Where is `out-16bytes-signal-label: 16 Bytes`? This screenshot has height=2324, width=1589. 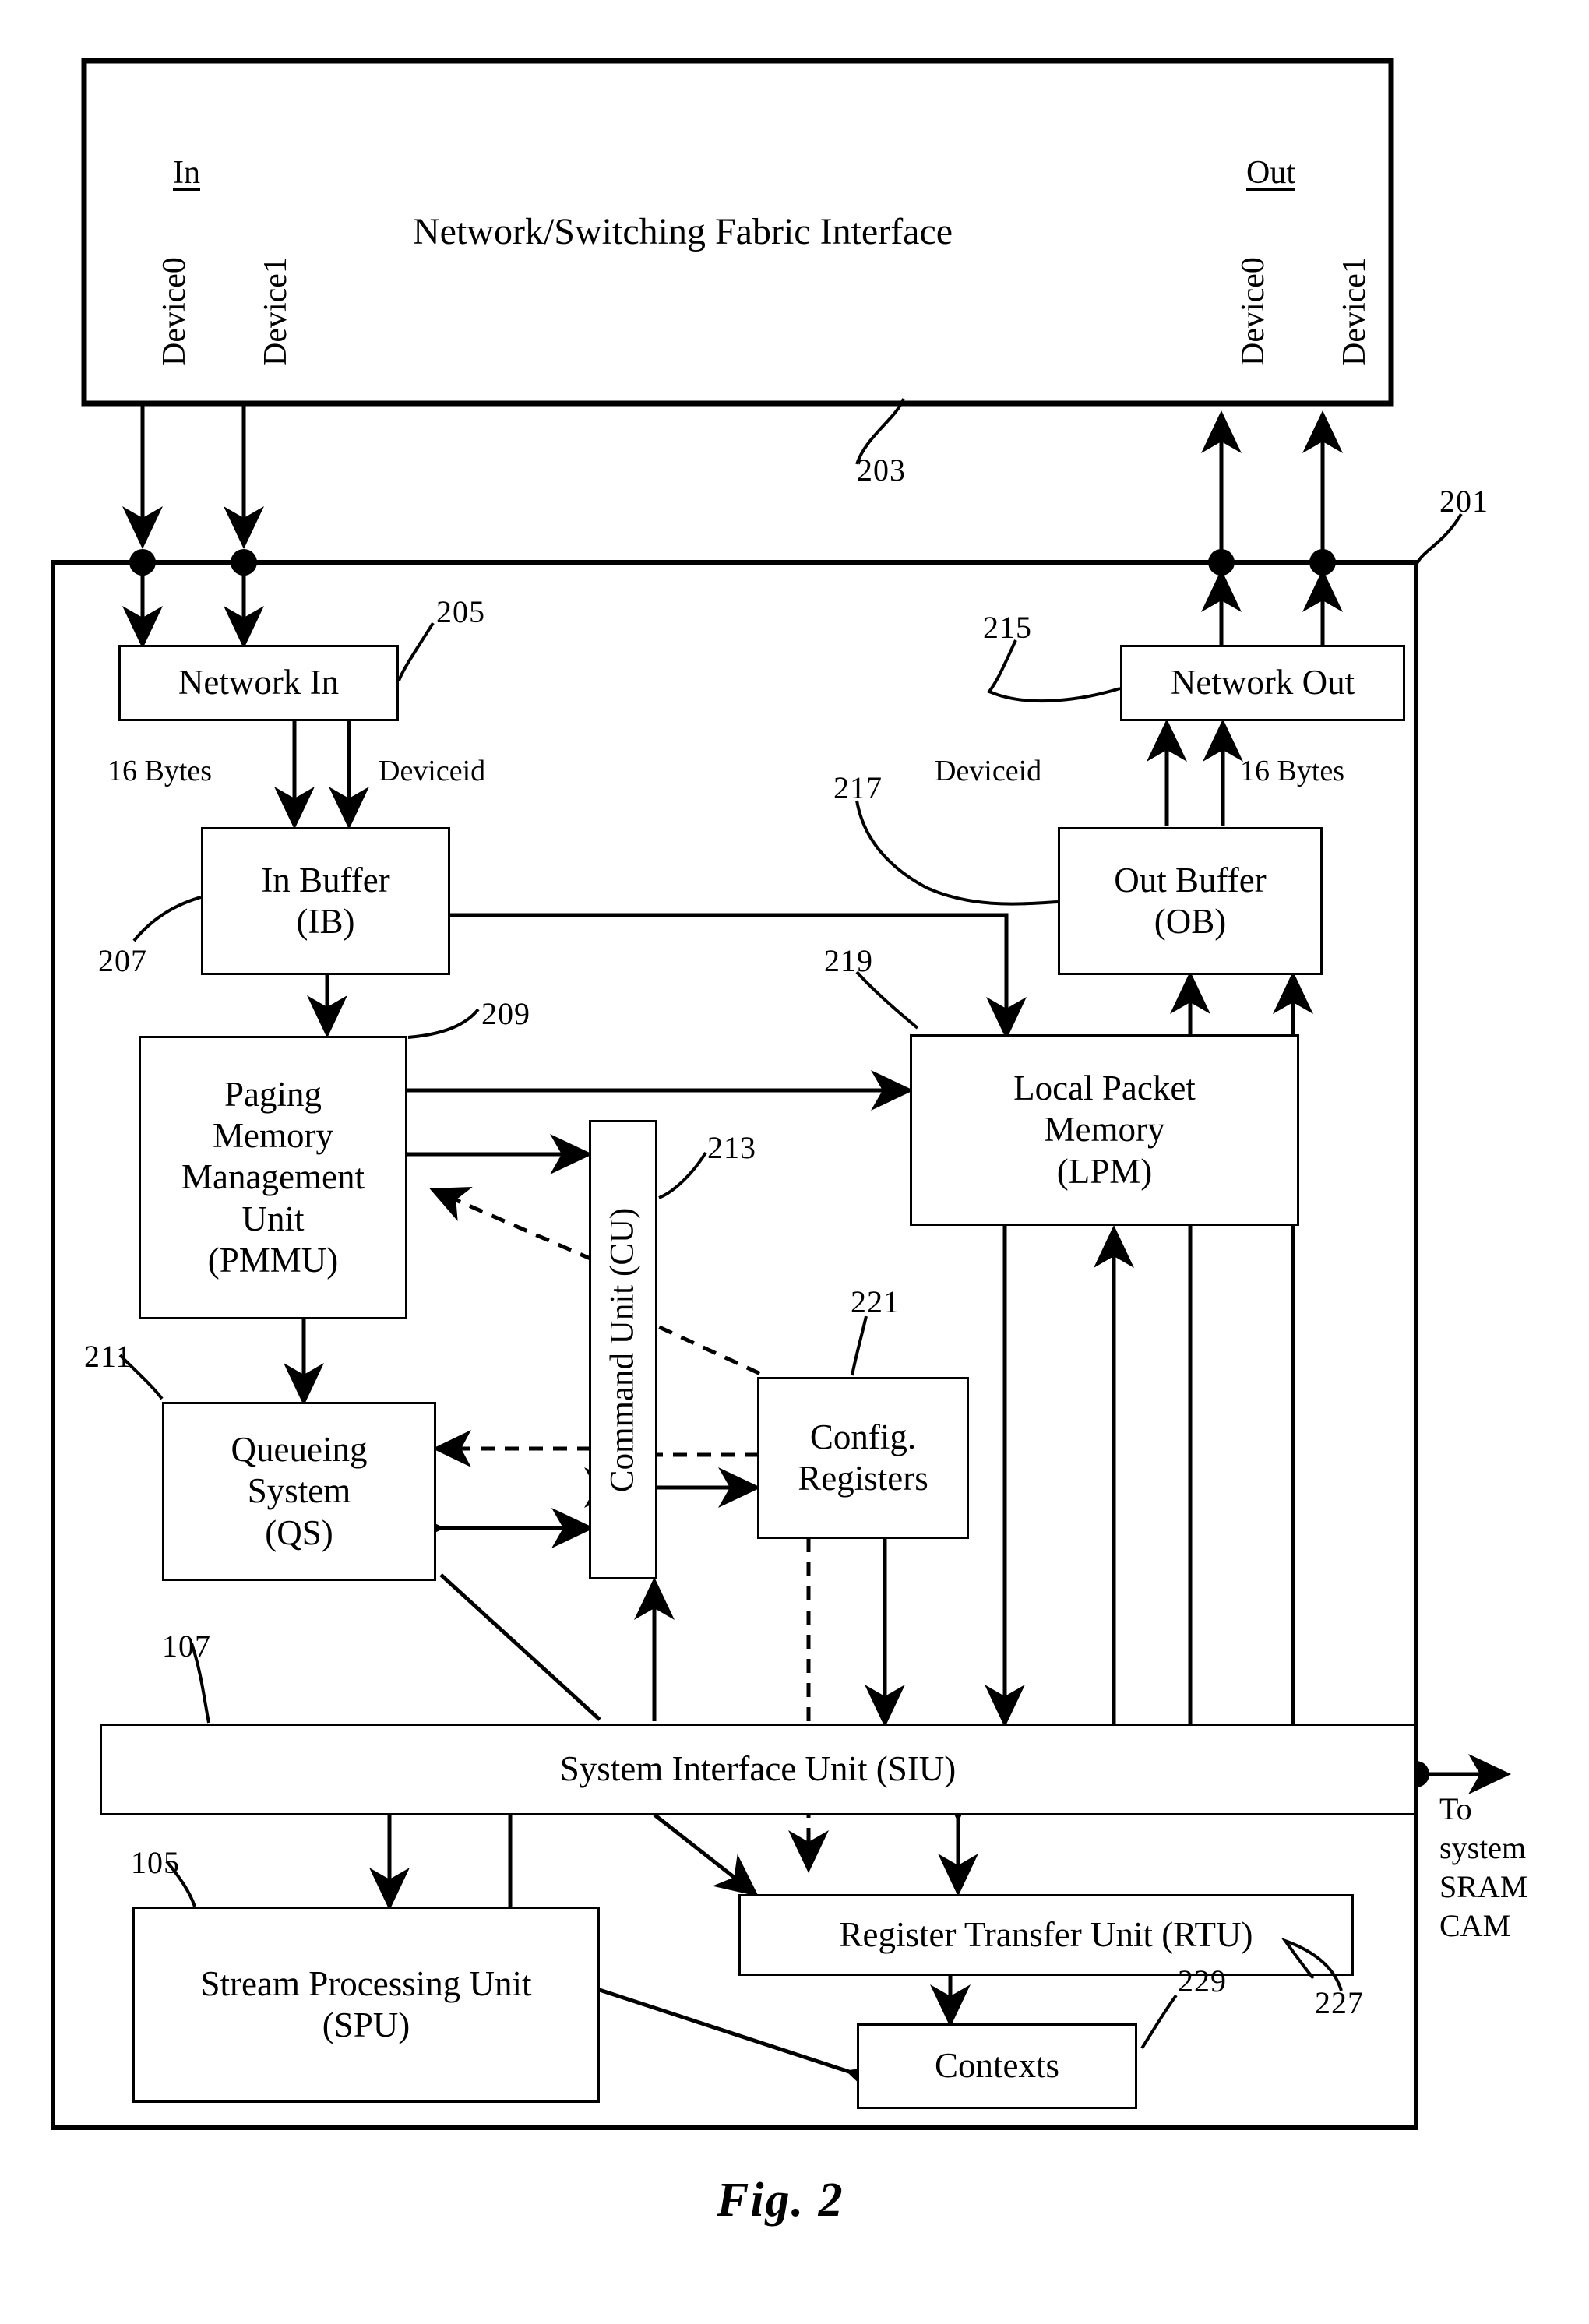 out-16bytes-signal-label: 16 Bytes is located at coordinates (1292, 771).